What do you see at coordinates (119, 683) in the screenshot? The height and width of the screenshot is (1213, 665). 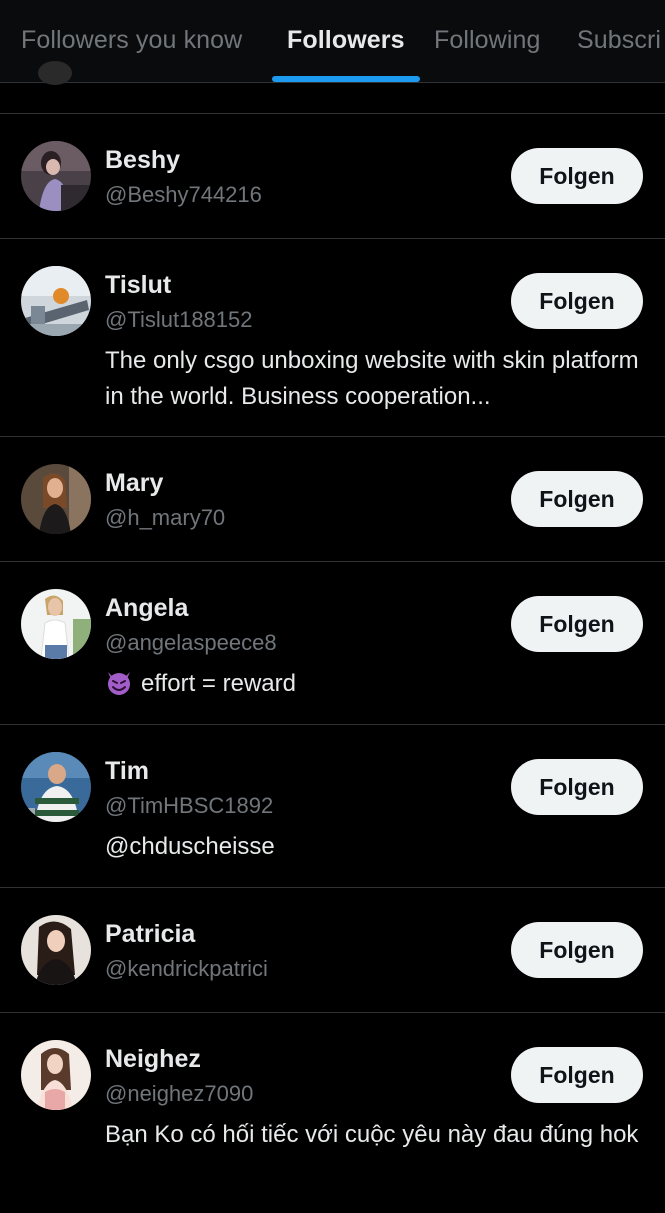 I see `smiling-devil-emoji` at bounding box center [119, 683].